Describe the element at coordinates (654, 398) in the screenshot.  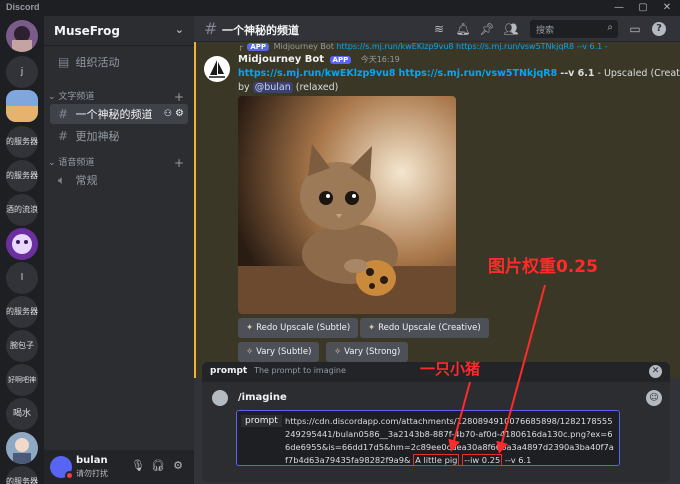
I see `emoji-icon: ☺` at that location.